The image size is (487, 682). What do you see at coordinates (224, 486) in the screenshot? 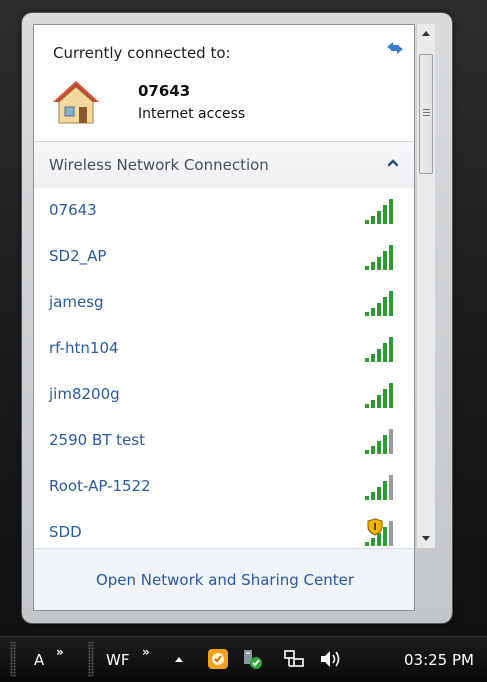
I see `network-item: Root-AP-1522` at bounding box center [224, 486].